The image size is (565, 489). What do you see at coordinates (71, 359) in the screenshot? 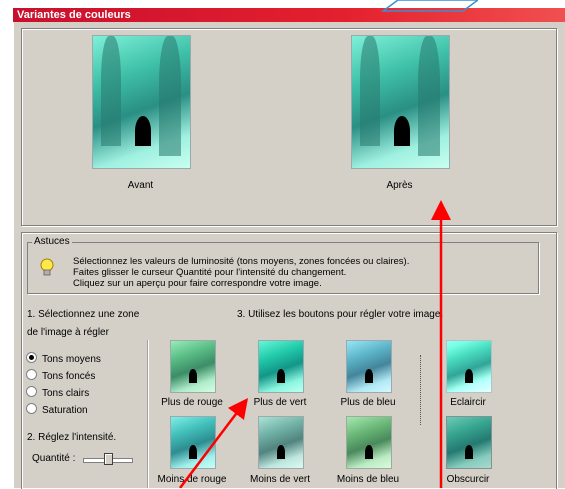
I see `zone-label: Tons moyens` at bounding box center [71, 359].